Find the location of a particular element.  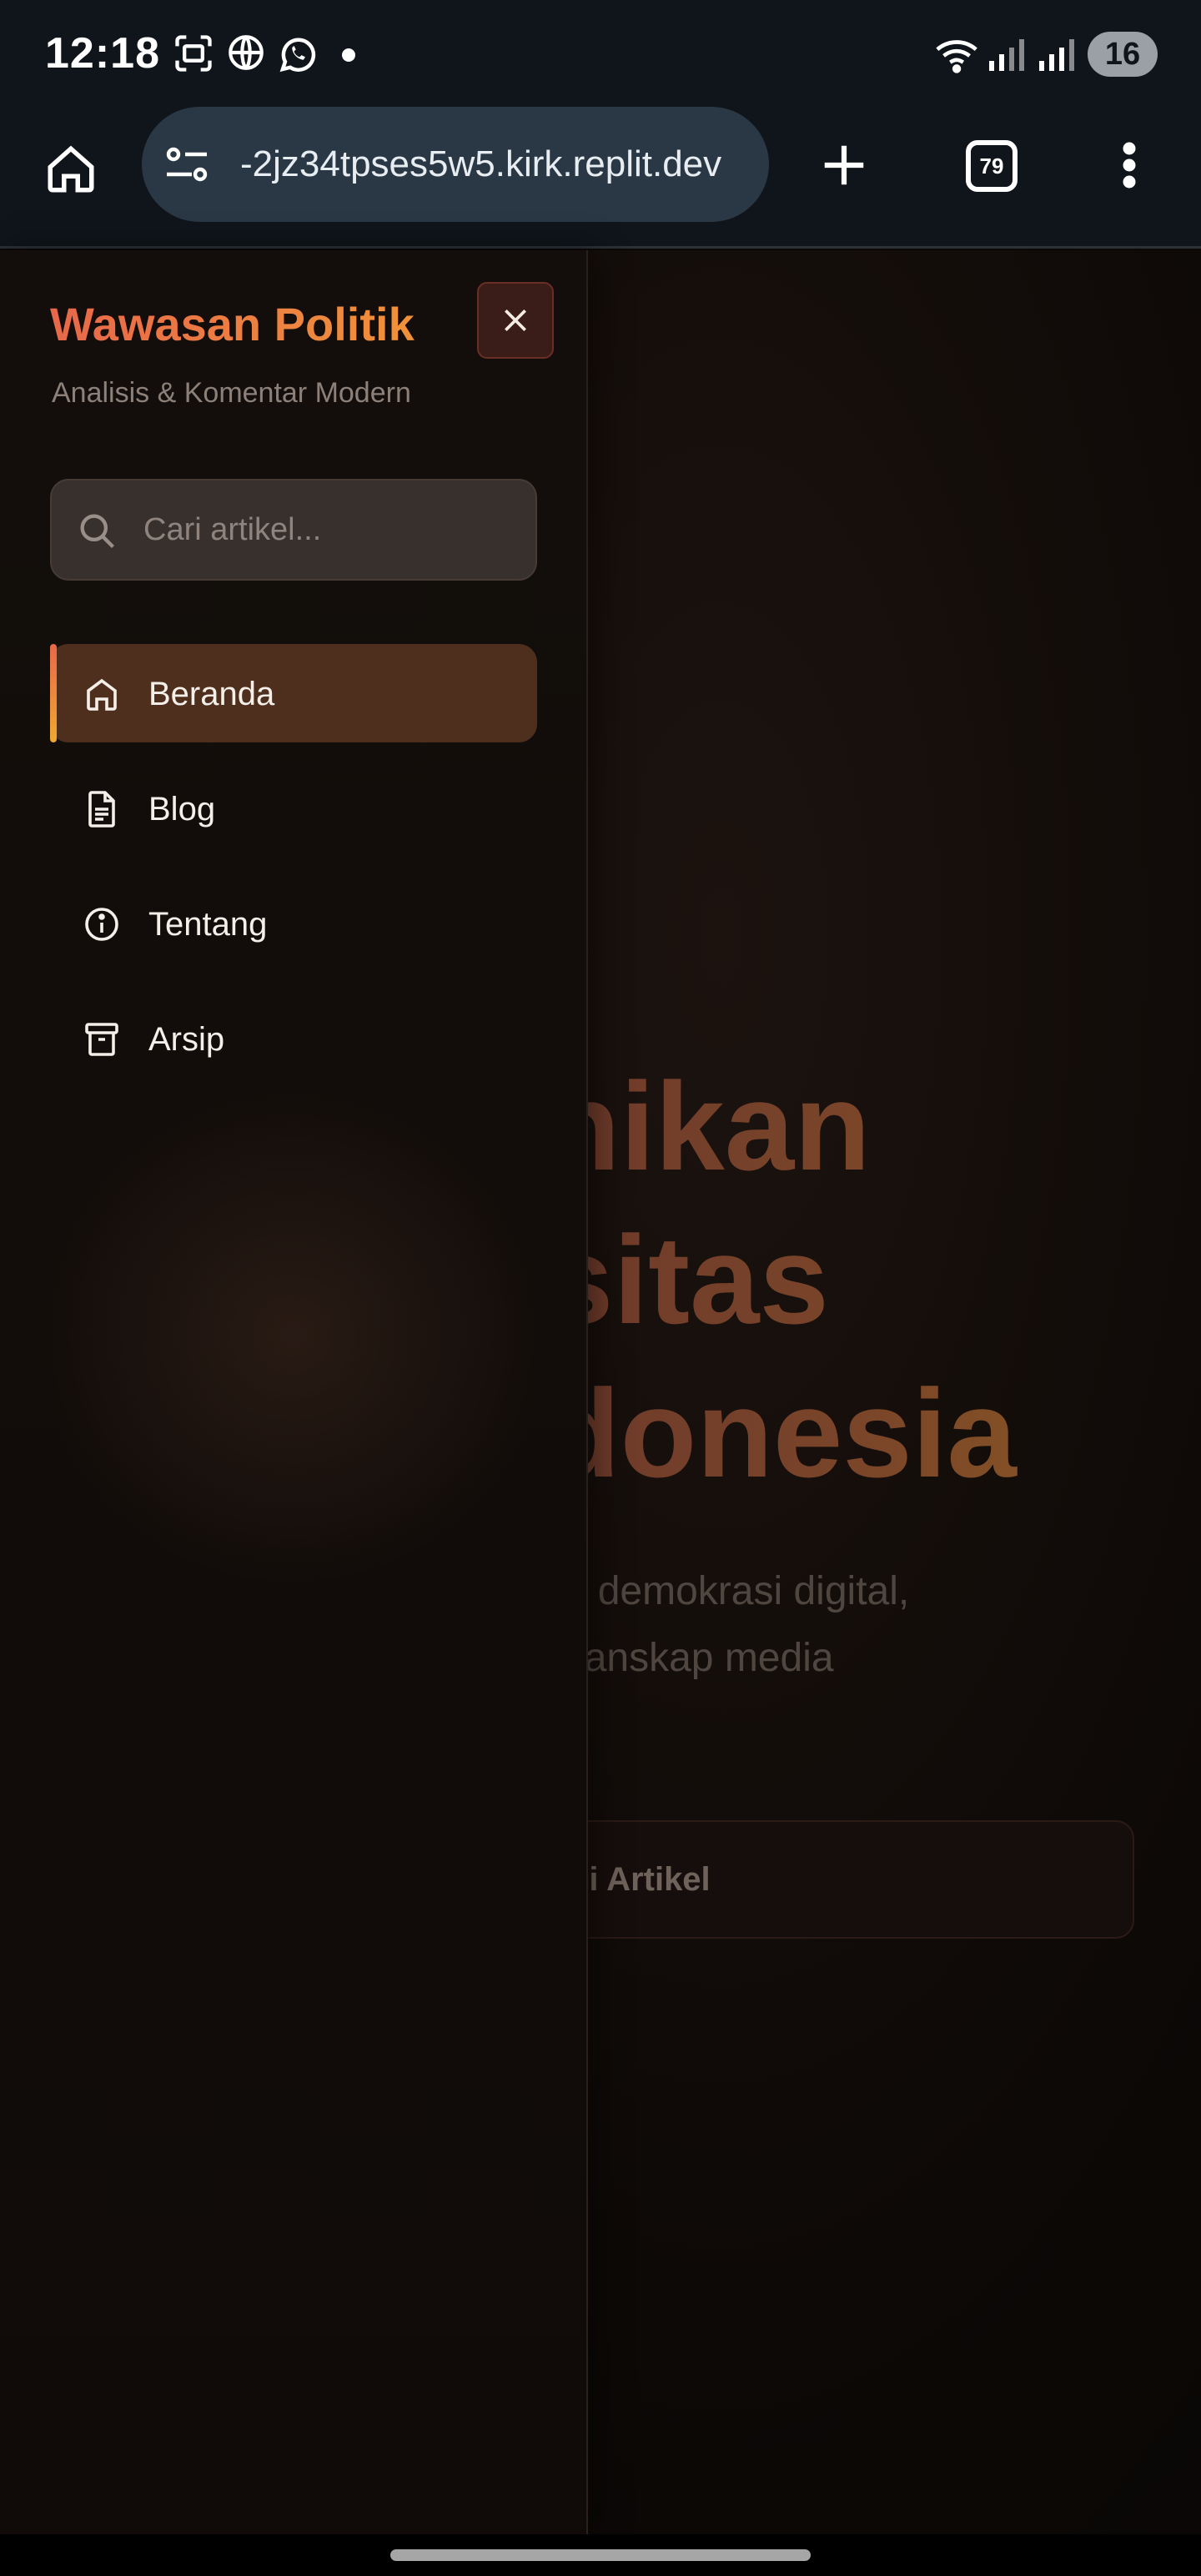

hero-subtitle-line: n lanskap media is located at coordinates (688, 1658).